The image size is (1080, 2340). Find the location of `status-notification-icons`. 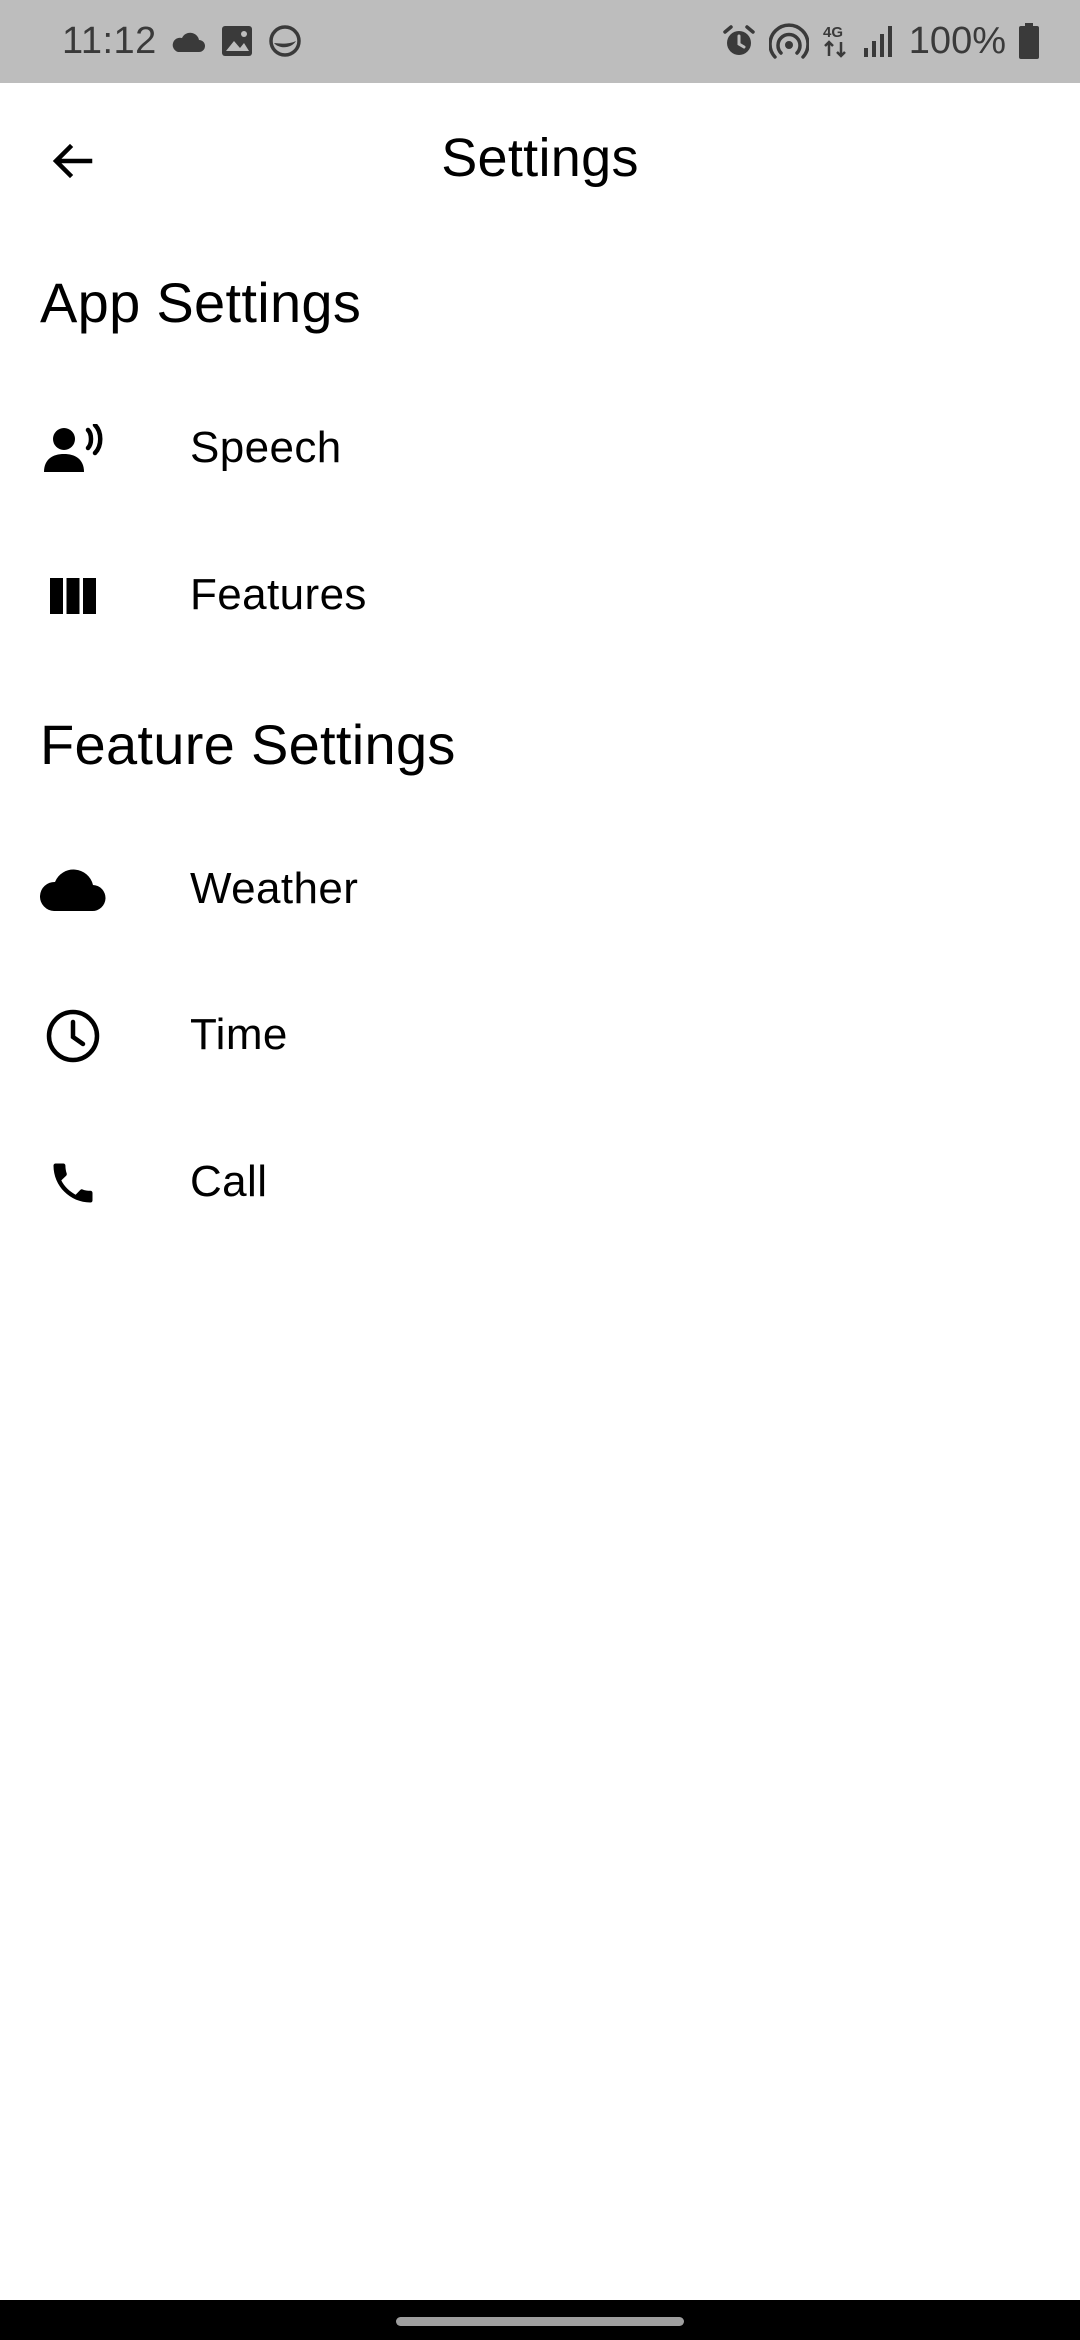

status-notification-icons is located at coordinates (236, 41).